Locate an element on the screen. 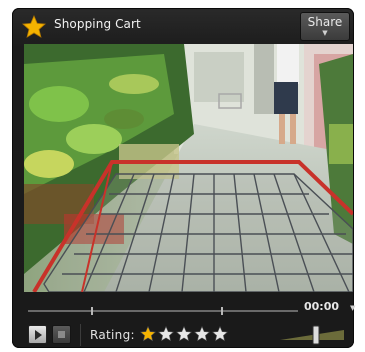  stop-icon is located at coordinates (61, 334).